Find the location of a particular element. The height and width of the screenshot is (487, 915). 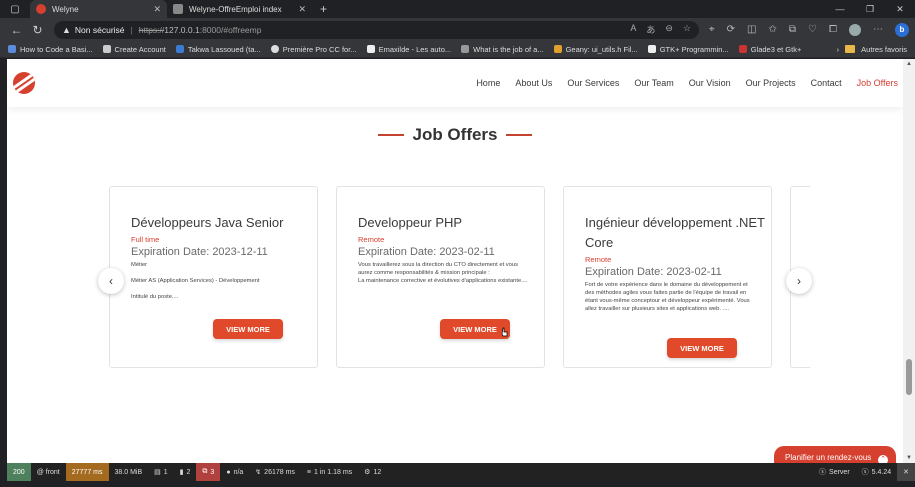

memory-usage: 38.0 MiB is located at coordinates (129, 472).